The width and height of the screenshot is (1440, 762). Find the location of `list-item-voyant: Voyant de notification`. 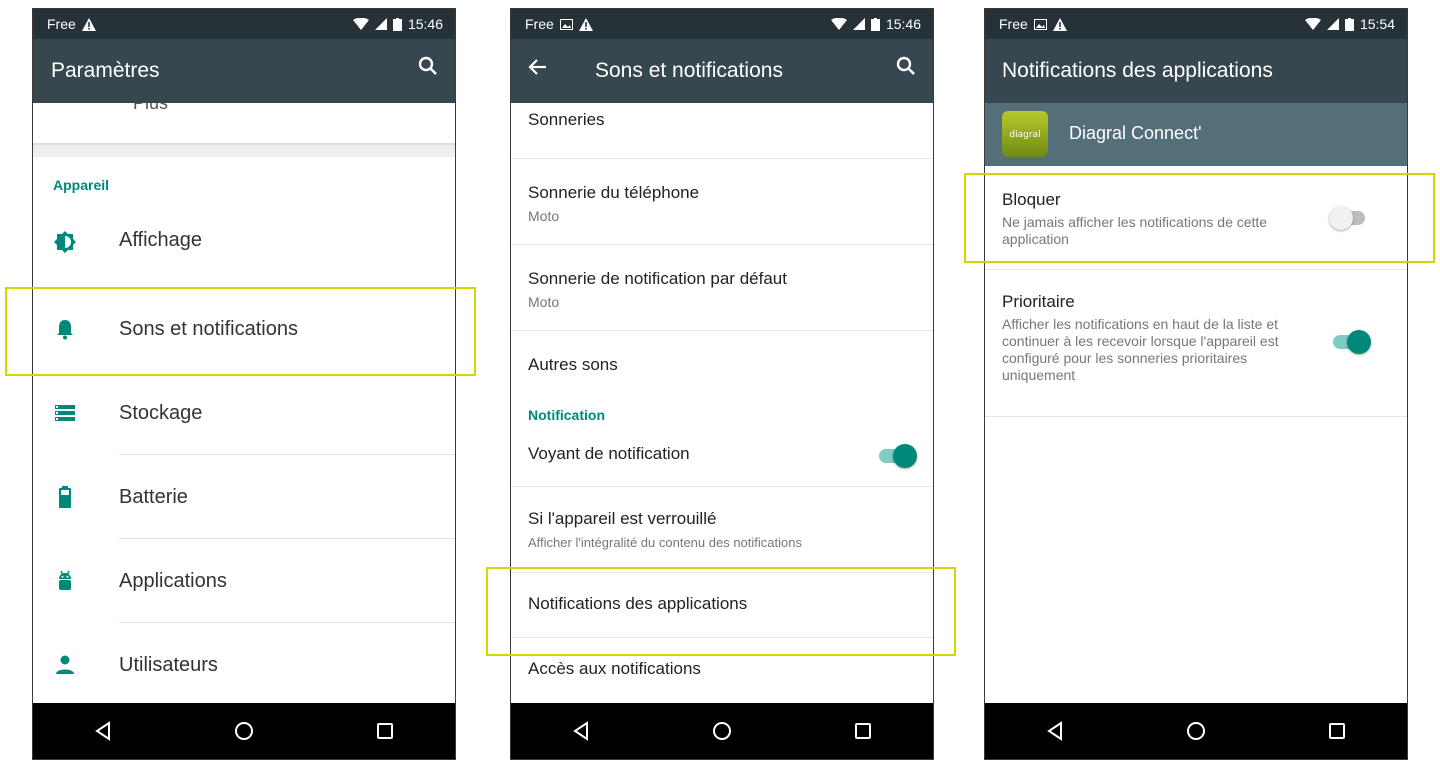

list-item-voyant: Voyant de notification is located at coordinates (722, 460).